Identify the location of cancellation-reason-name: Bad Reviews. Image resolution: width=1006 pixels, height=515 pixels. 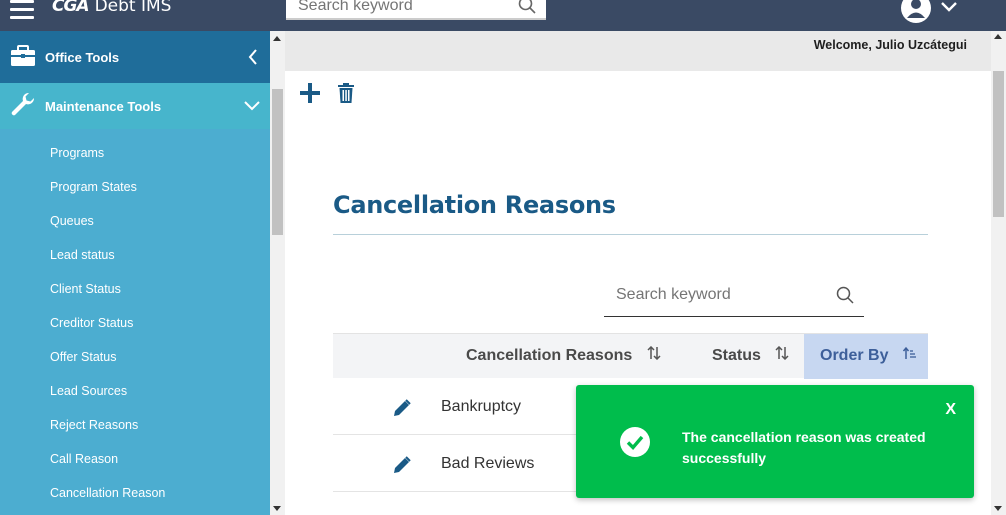
(488, 463).